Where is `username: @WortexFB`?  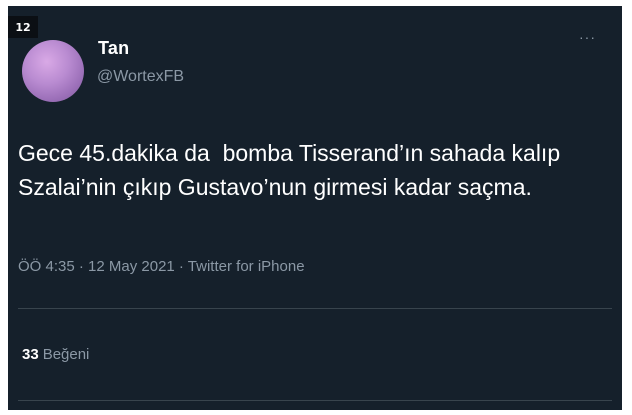
username: @WortexFB is located at coordinates (140, 77).